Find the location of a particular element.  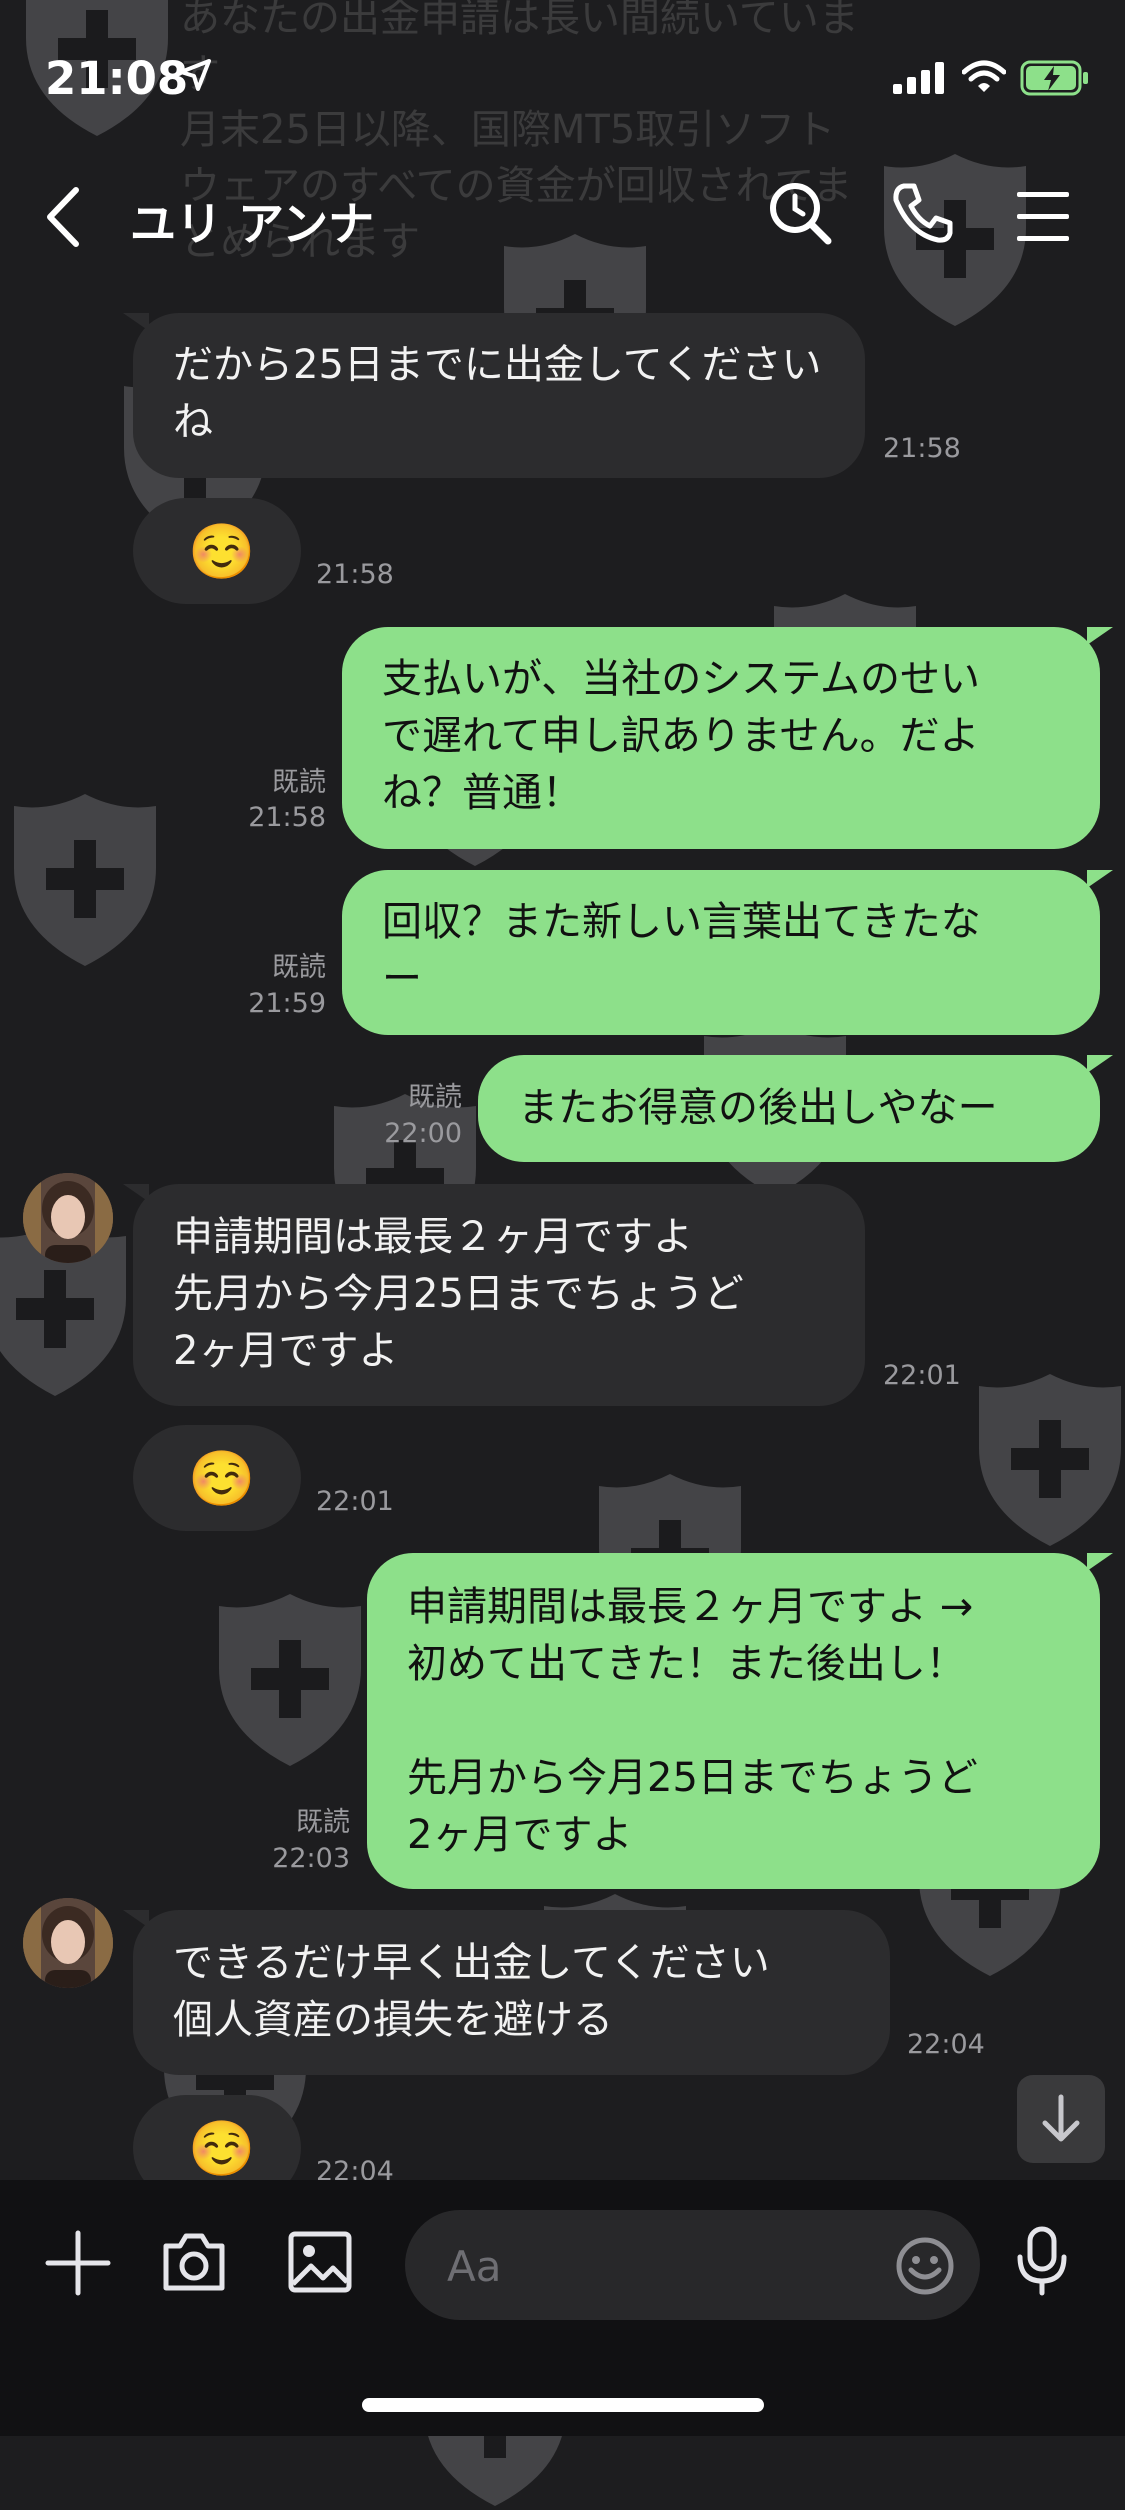

plus-icon is located at coordinates (78, 2263).